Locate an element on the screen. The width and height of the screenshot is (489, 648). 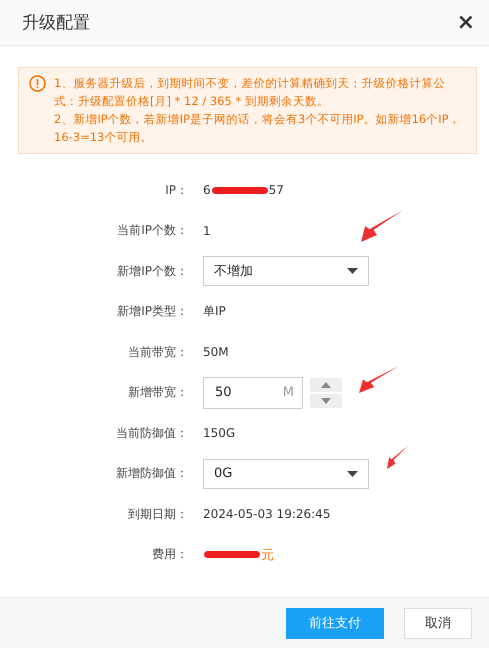
down-triangle-icon is located at coordinates (326, 401).